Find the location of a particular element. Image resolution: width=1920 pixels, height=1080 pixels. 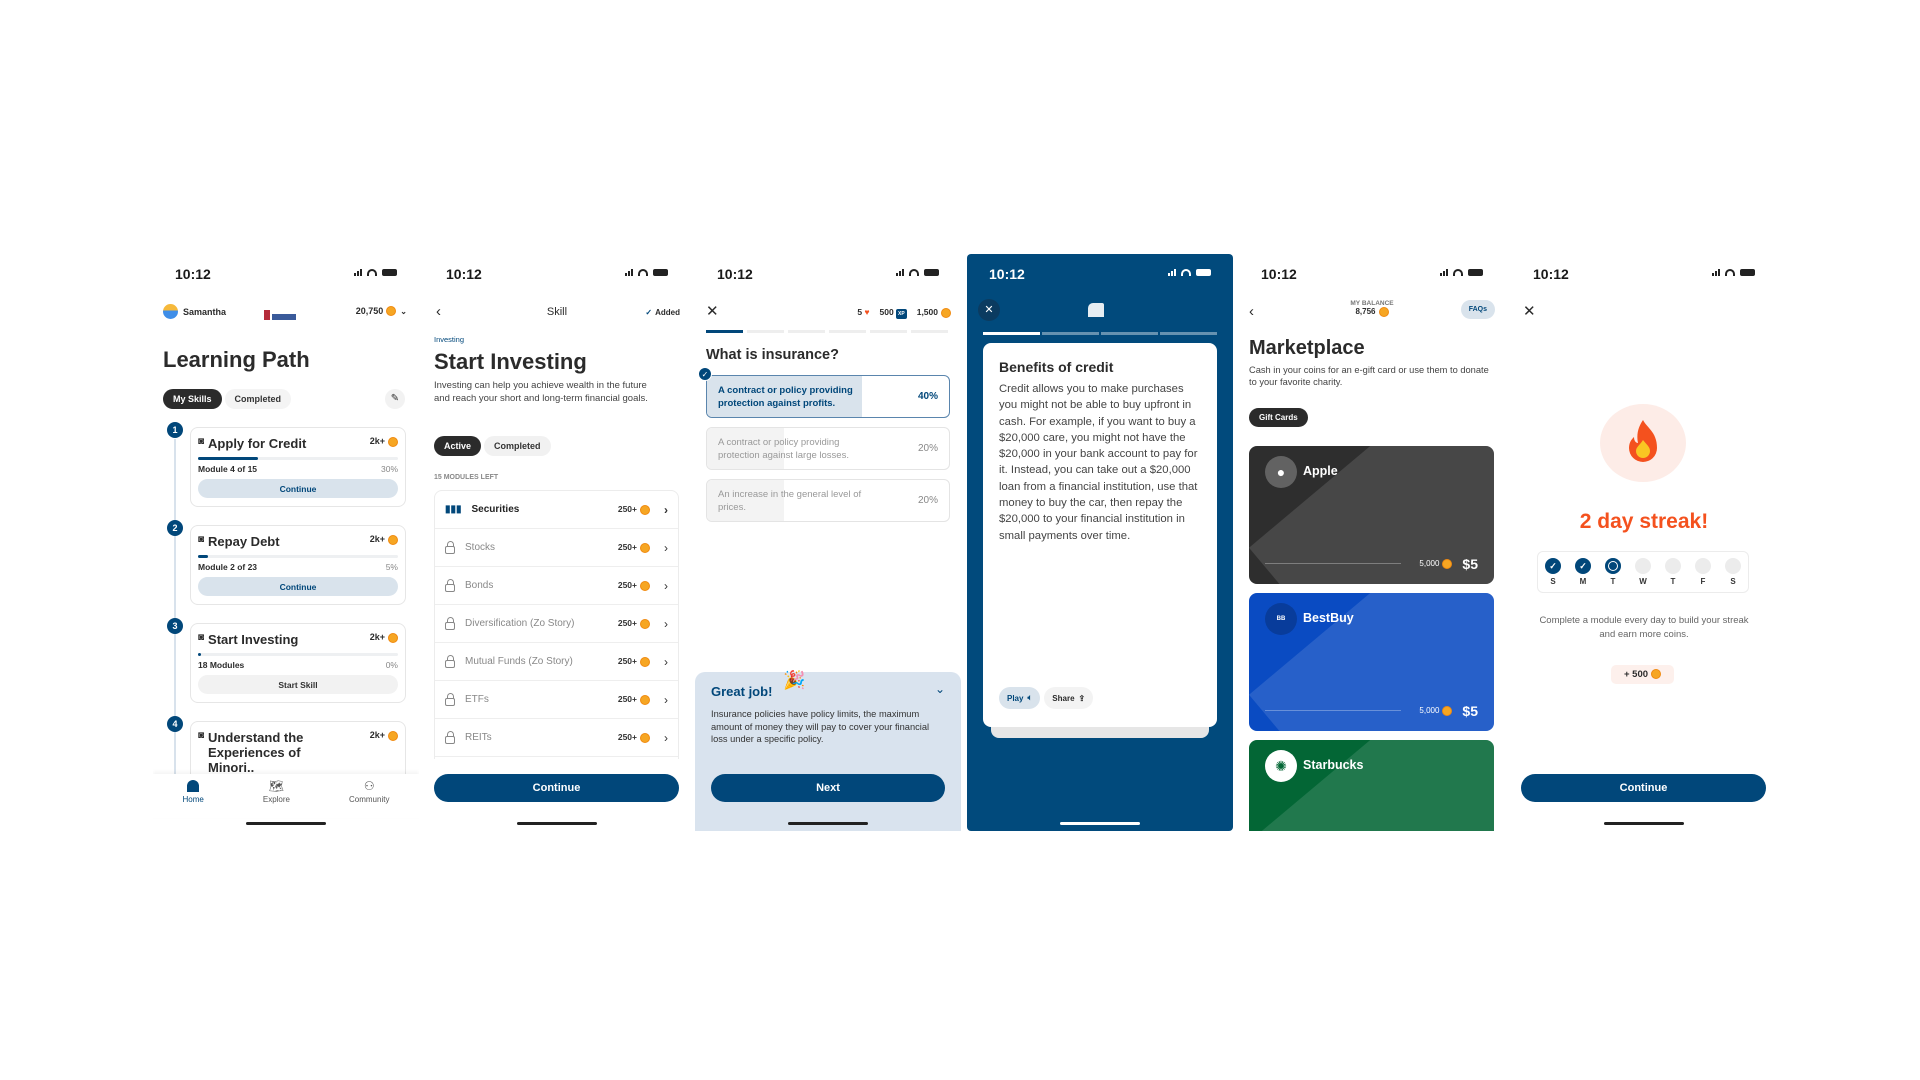

day-indicator: ✓ S is located at coordinates (1553, 572).